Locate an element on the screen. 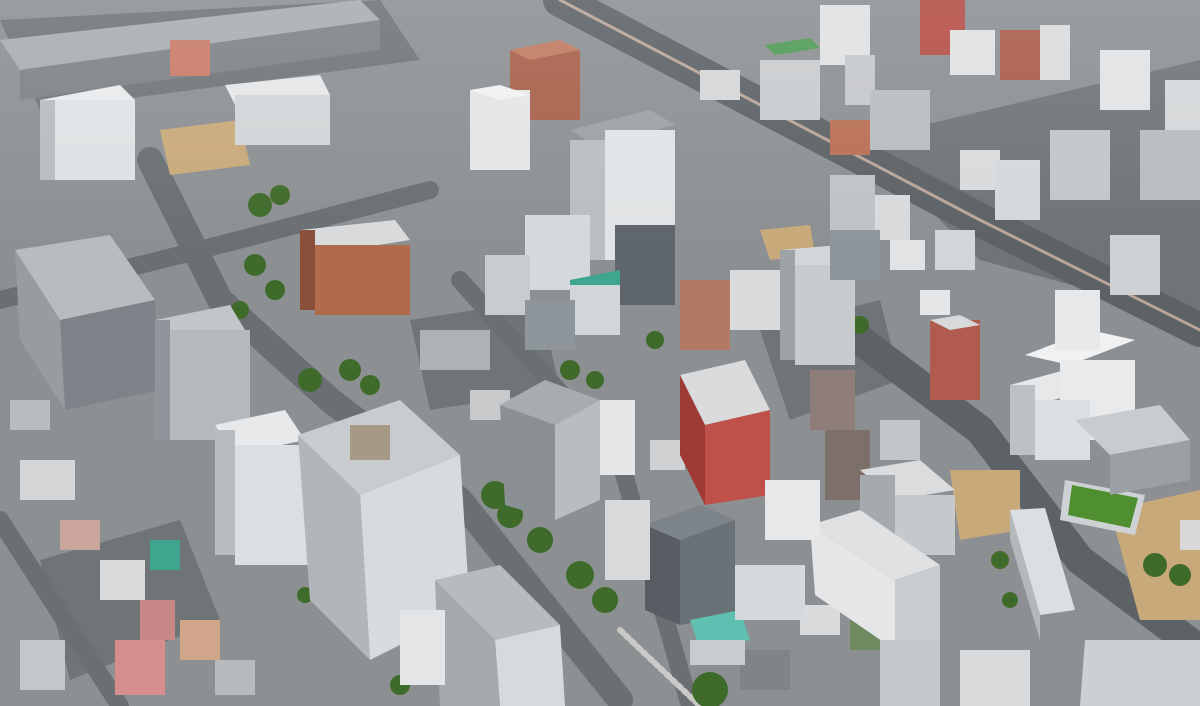 The height and width of the screenshot is (706, 1200). building-brown-tower-right is located at coordinates (955, 357).